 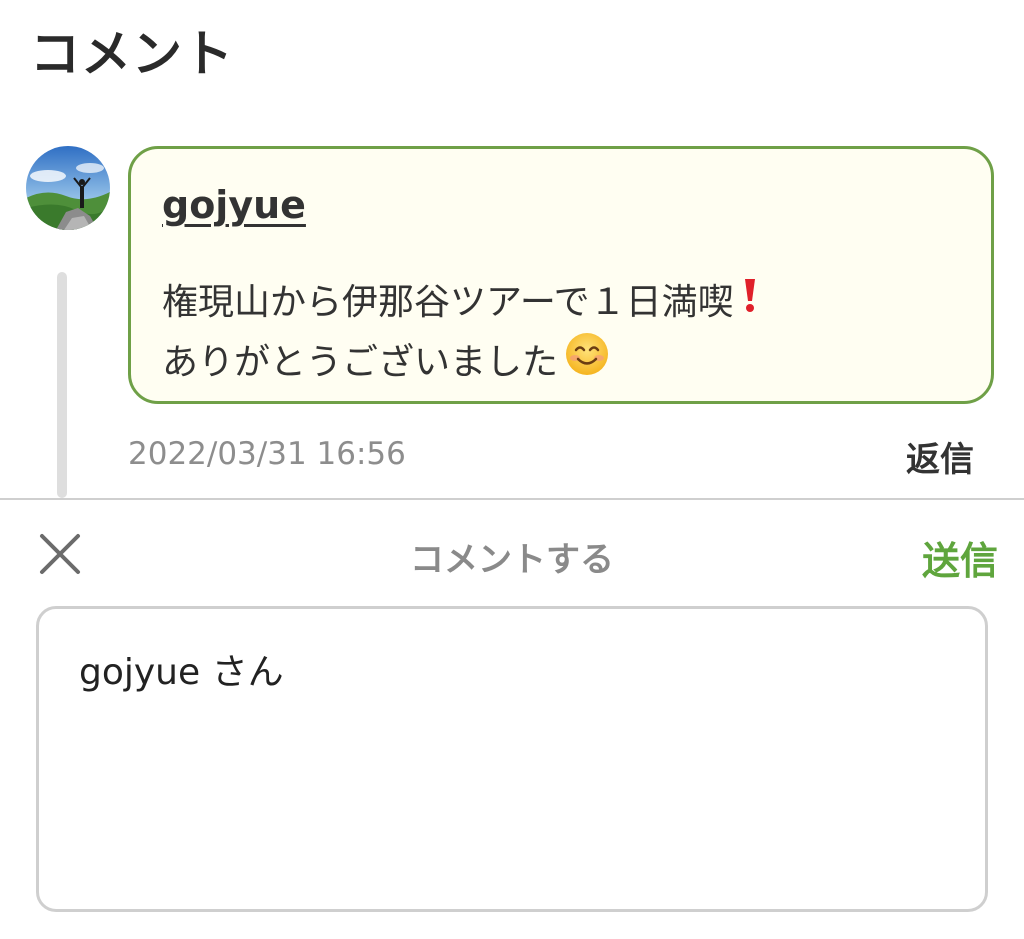 I want to click on comment-text: 権現山から伊那谷ツアーで１日満喫, so click(x=448, y=302).